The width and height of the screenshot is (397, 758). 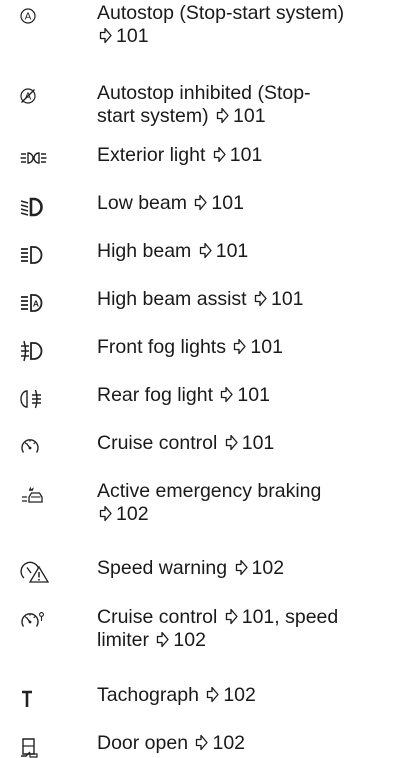 I want to click on cruise-control-icon, so click(x=36, y=447).